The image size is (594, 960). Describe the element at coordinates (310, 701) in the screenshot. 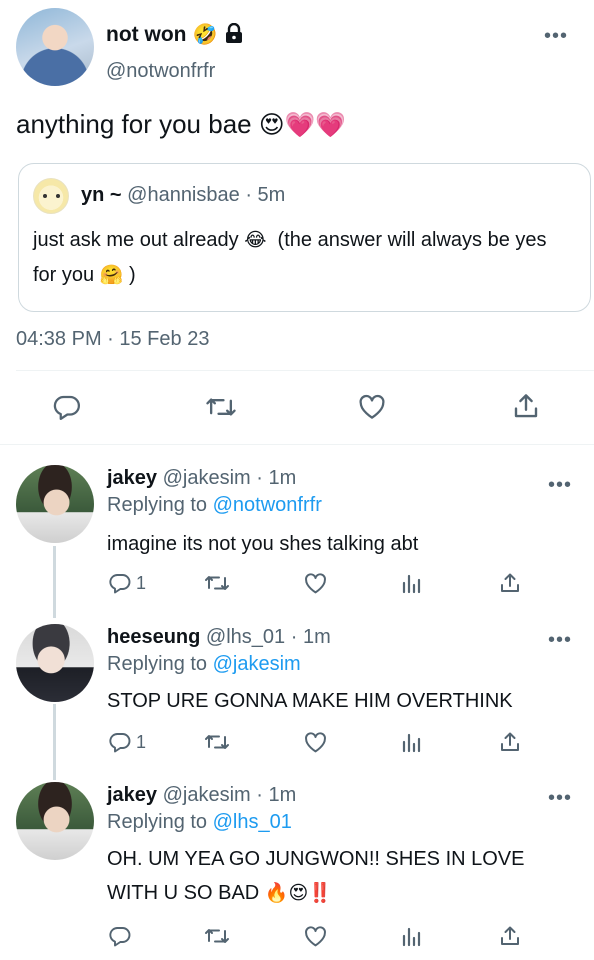

I see `reply-text: STOP URE GONNA MAKE HIM OVERTHINK` at that location.